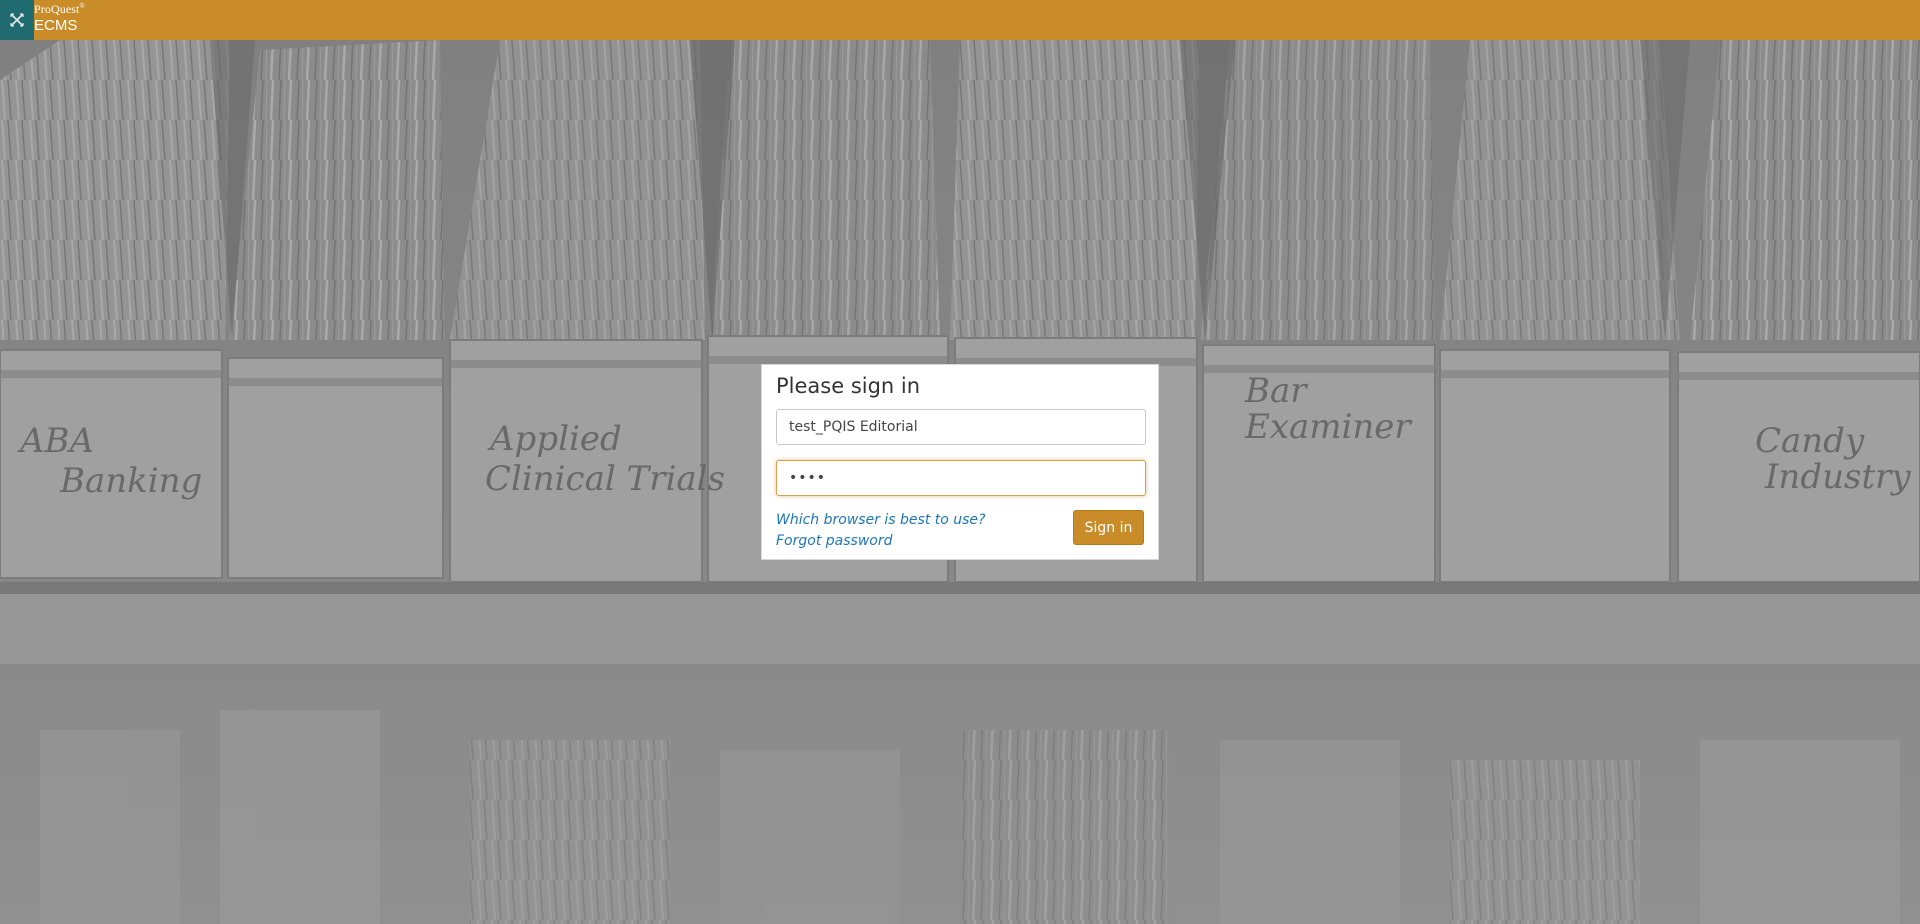 The width and height of the screenshot is (1920, 924). What do you see at coordinates (961, 478) in the screenshot?
I see `password-input` at bounding box center [961, 478].